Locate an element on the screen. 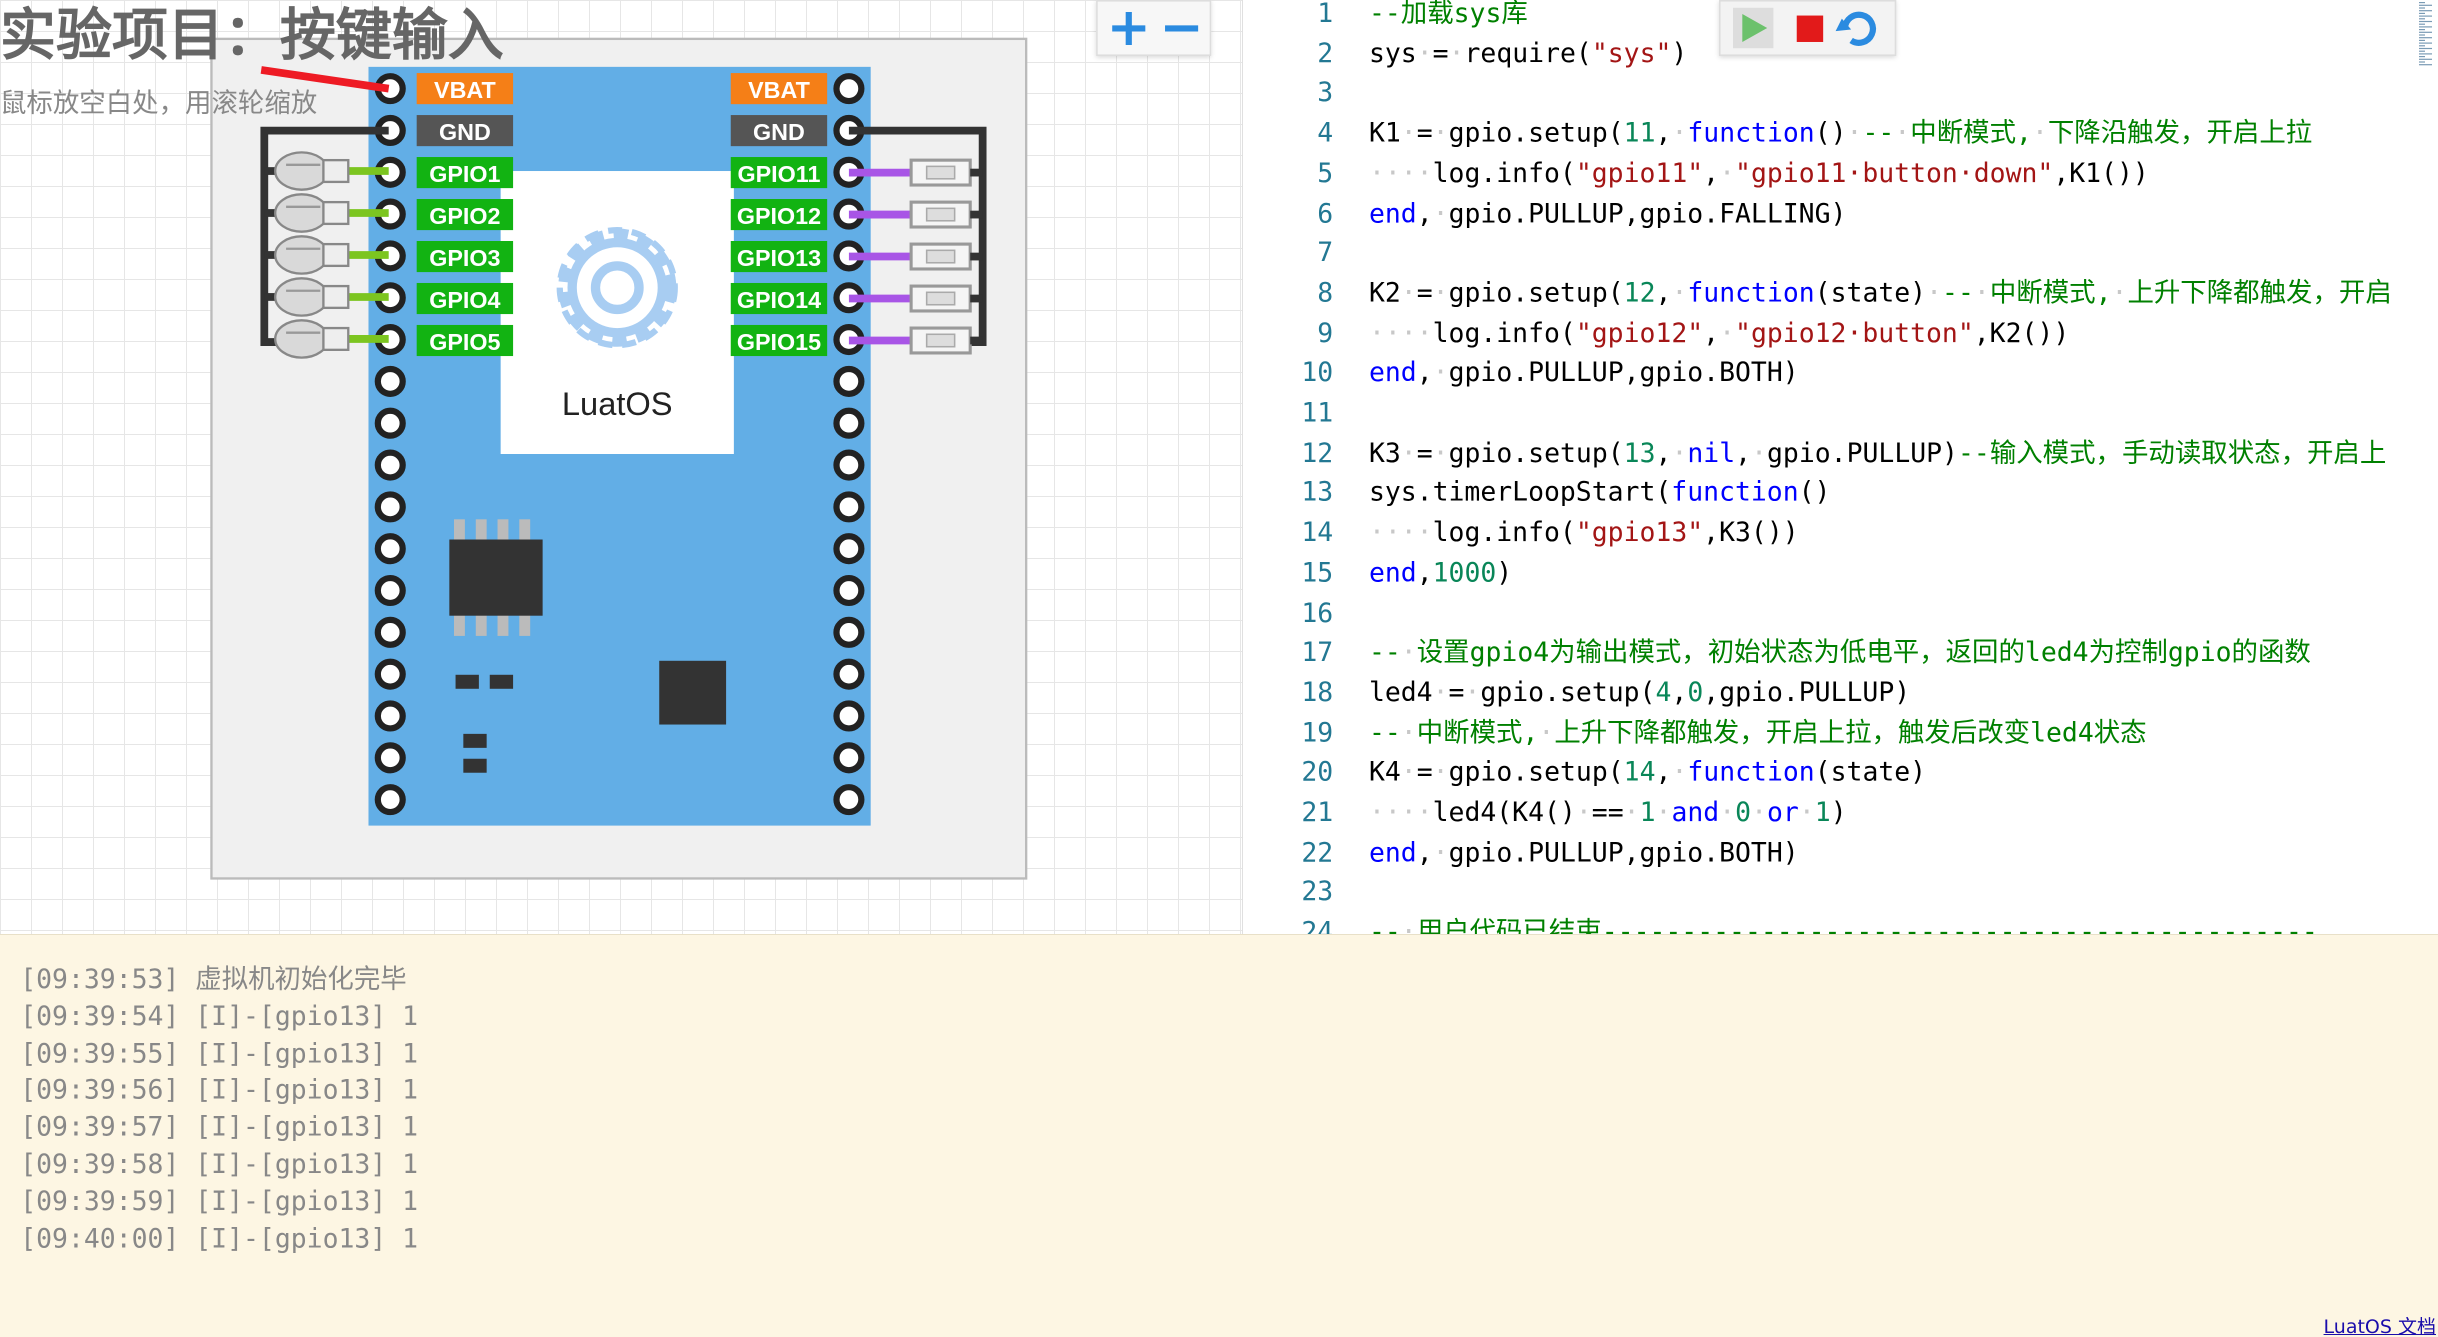 The height and width of the screenshot is (1337, 2438). left-pin-label-gpio3: GPIO3 is located at coordinates (464, 258).